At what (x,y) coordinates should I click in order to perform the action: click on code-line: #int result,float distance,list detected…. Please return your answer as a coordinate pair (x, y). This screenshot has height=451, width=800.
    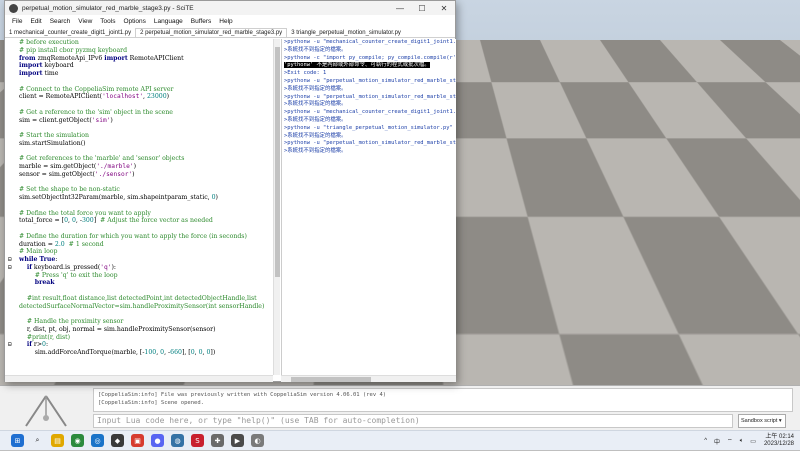
    Looking at the image, I should click on (146, 299).